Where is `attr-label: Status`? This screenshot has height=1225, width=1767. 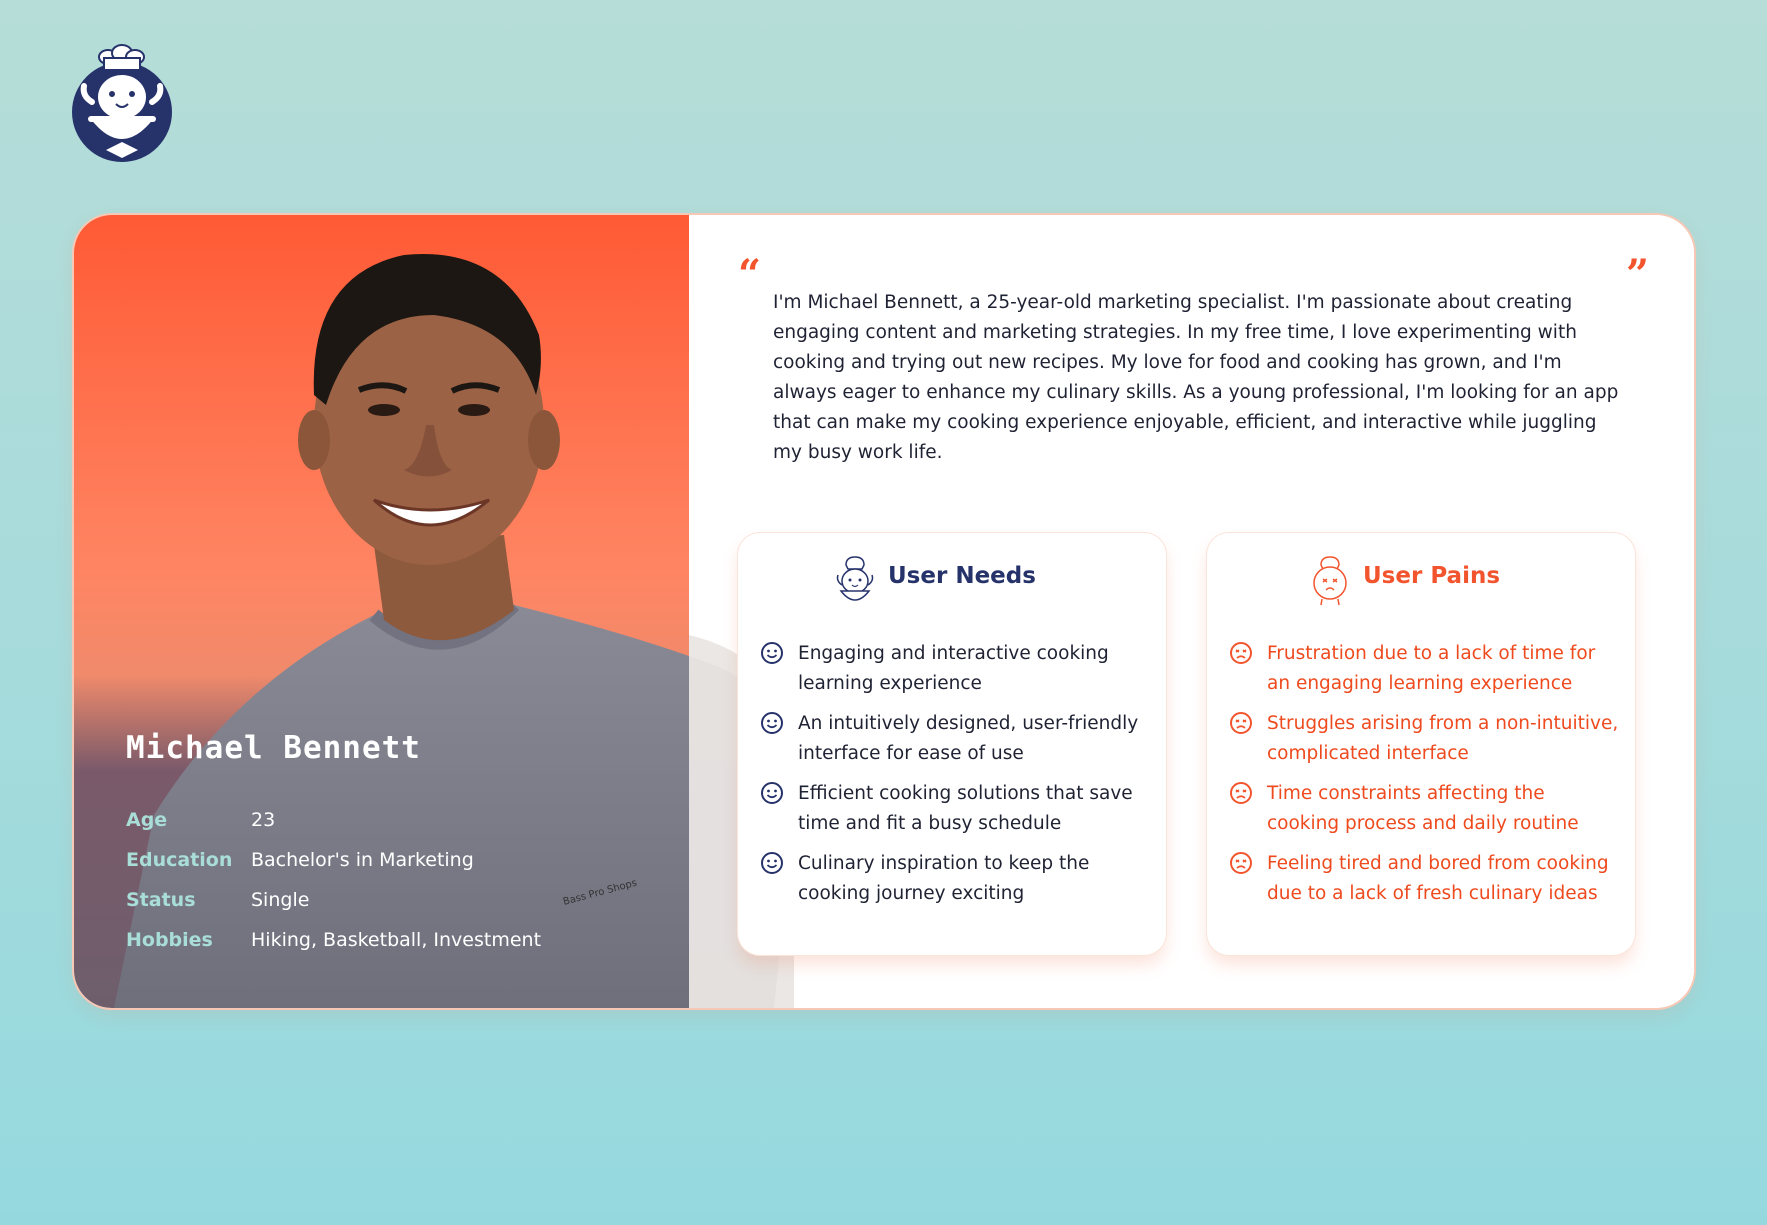
attr-label: Status is located at coordinates (161, 900).